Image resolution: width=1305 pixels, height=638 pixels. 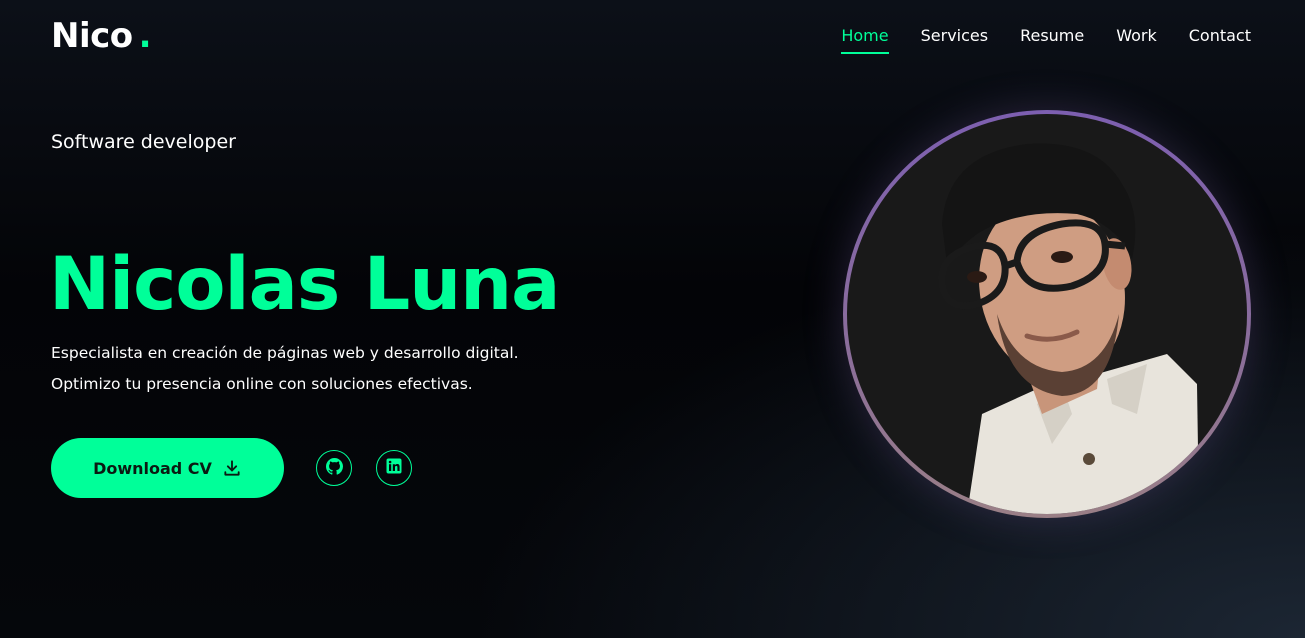 I want to click on hero-subtitle: Software developer, so click(x=143, y=142).